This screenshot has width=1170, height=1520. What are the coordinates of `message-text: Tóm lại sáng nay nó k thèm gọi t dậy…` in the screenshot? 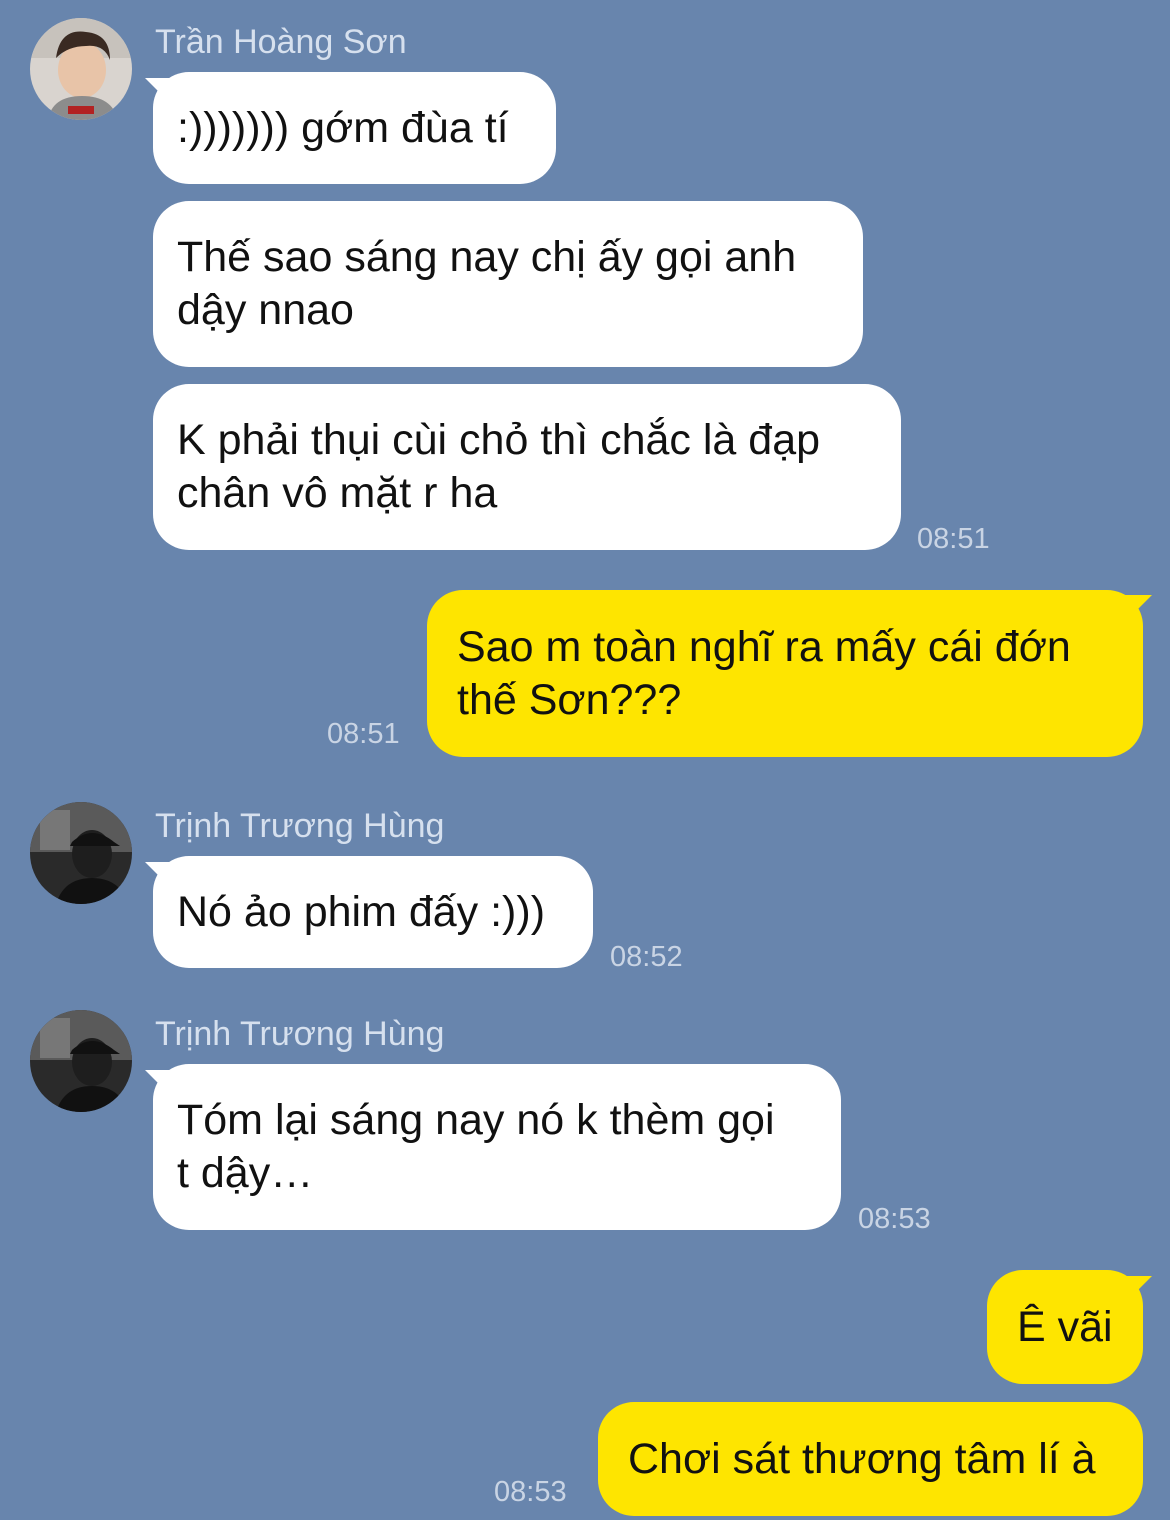 It's located at (476, 1146).